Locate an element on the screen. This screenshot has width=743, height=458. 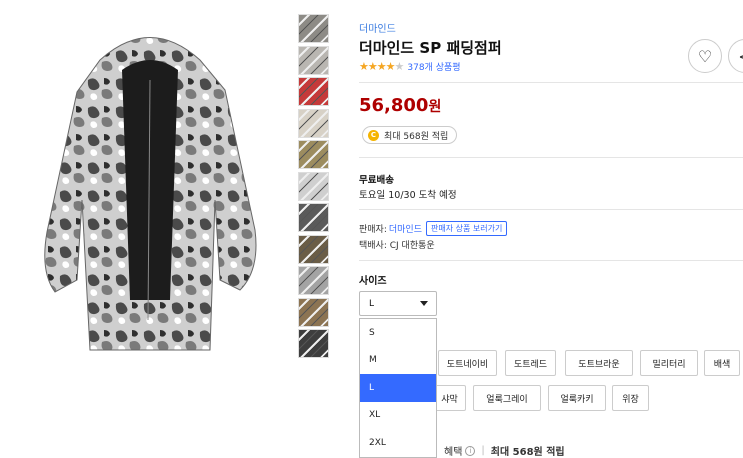
star-rating: ★★★★★ is located at coordinates (382, 66).